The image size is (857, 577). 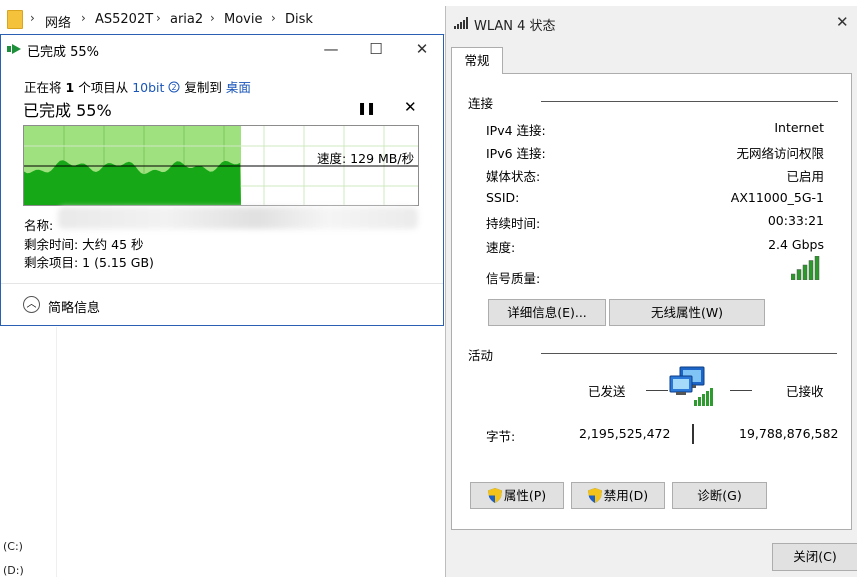 I want to click on activity-group-label: 活动, so click(x=481, y=355).